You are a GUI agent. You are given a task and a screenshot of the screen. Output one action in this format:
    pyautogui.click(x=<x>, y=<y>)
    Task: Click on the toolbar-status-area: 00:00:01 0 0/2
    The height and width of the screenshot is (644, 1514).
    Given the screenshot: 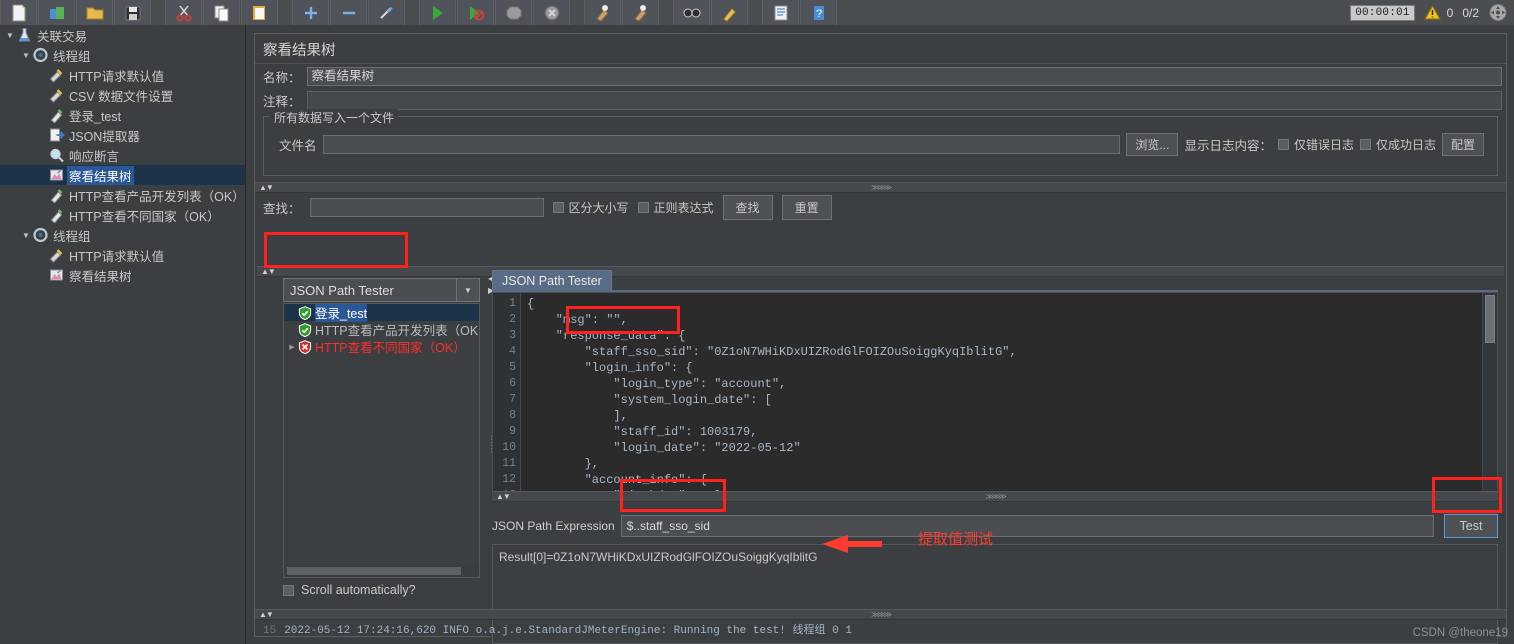 What is the action you would take?
    pyautogui.click(x=1432, y=12)
    